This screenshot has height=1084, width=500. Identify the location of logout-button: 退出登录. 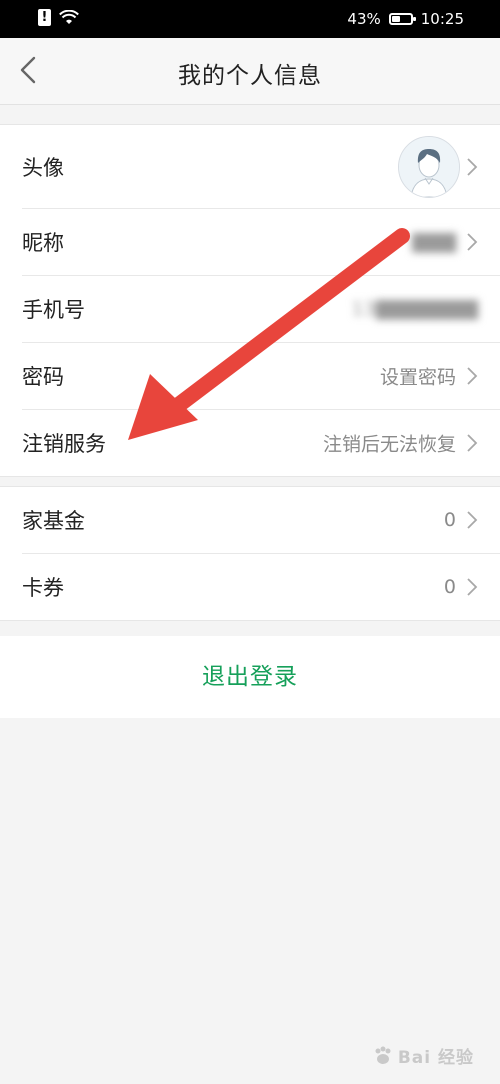
(250, 677).